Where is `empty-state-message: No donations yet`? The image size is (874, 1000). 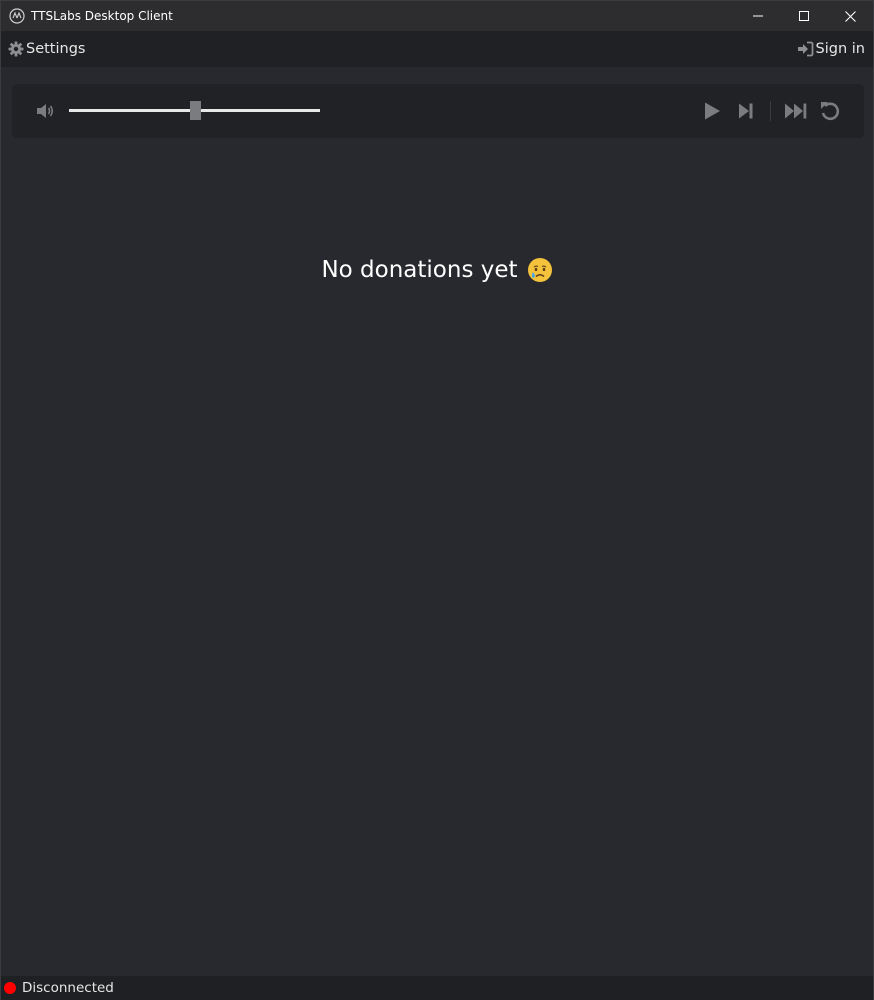
empty-state-message: No donations yet is located at coordinates (419, 270).